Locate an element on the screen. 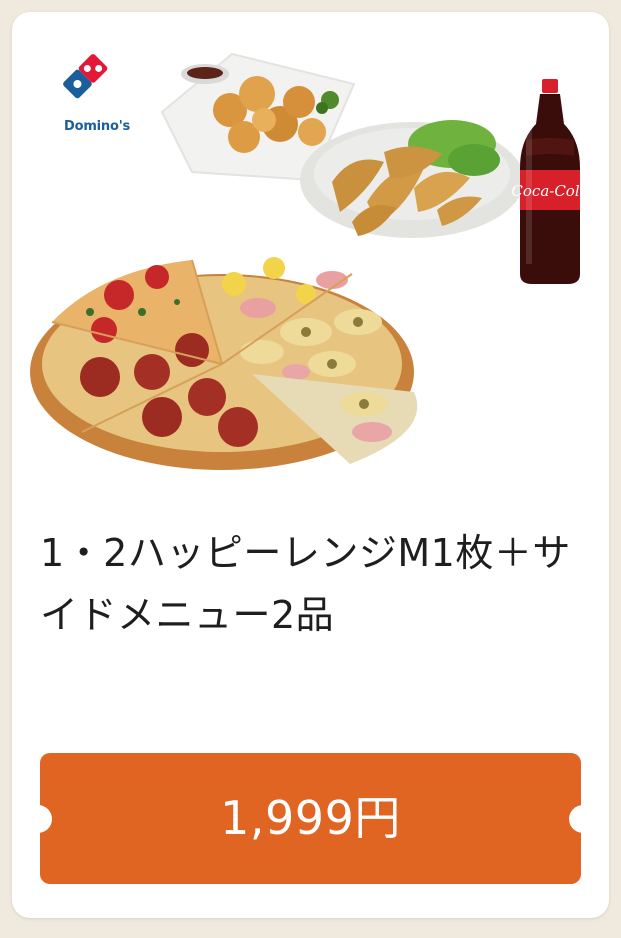 This screenshot has height=938, width=621. potato-wedges-image is located at coordinates (412, 179).